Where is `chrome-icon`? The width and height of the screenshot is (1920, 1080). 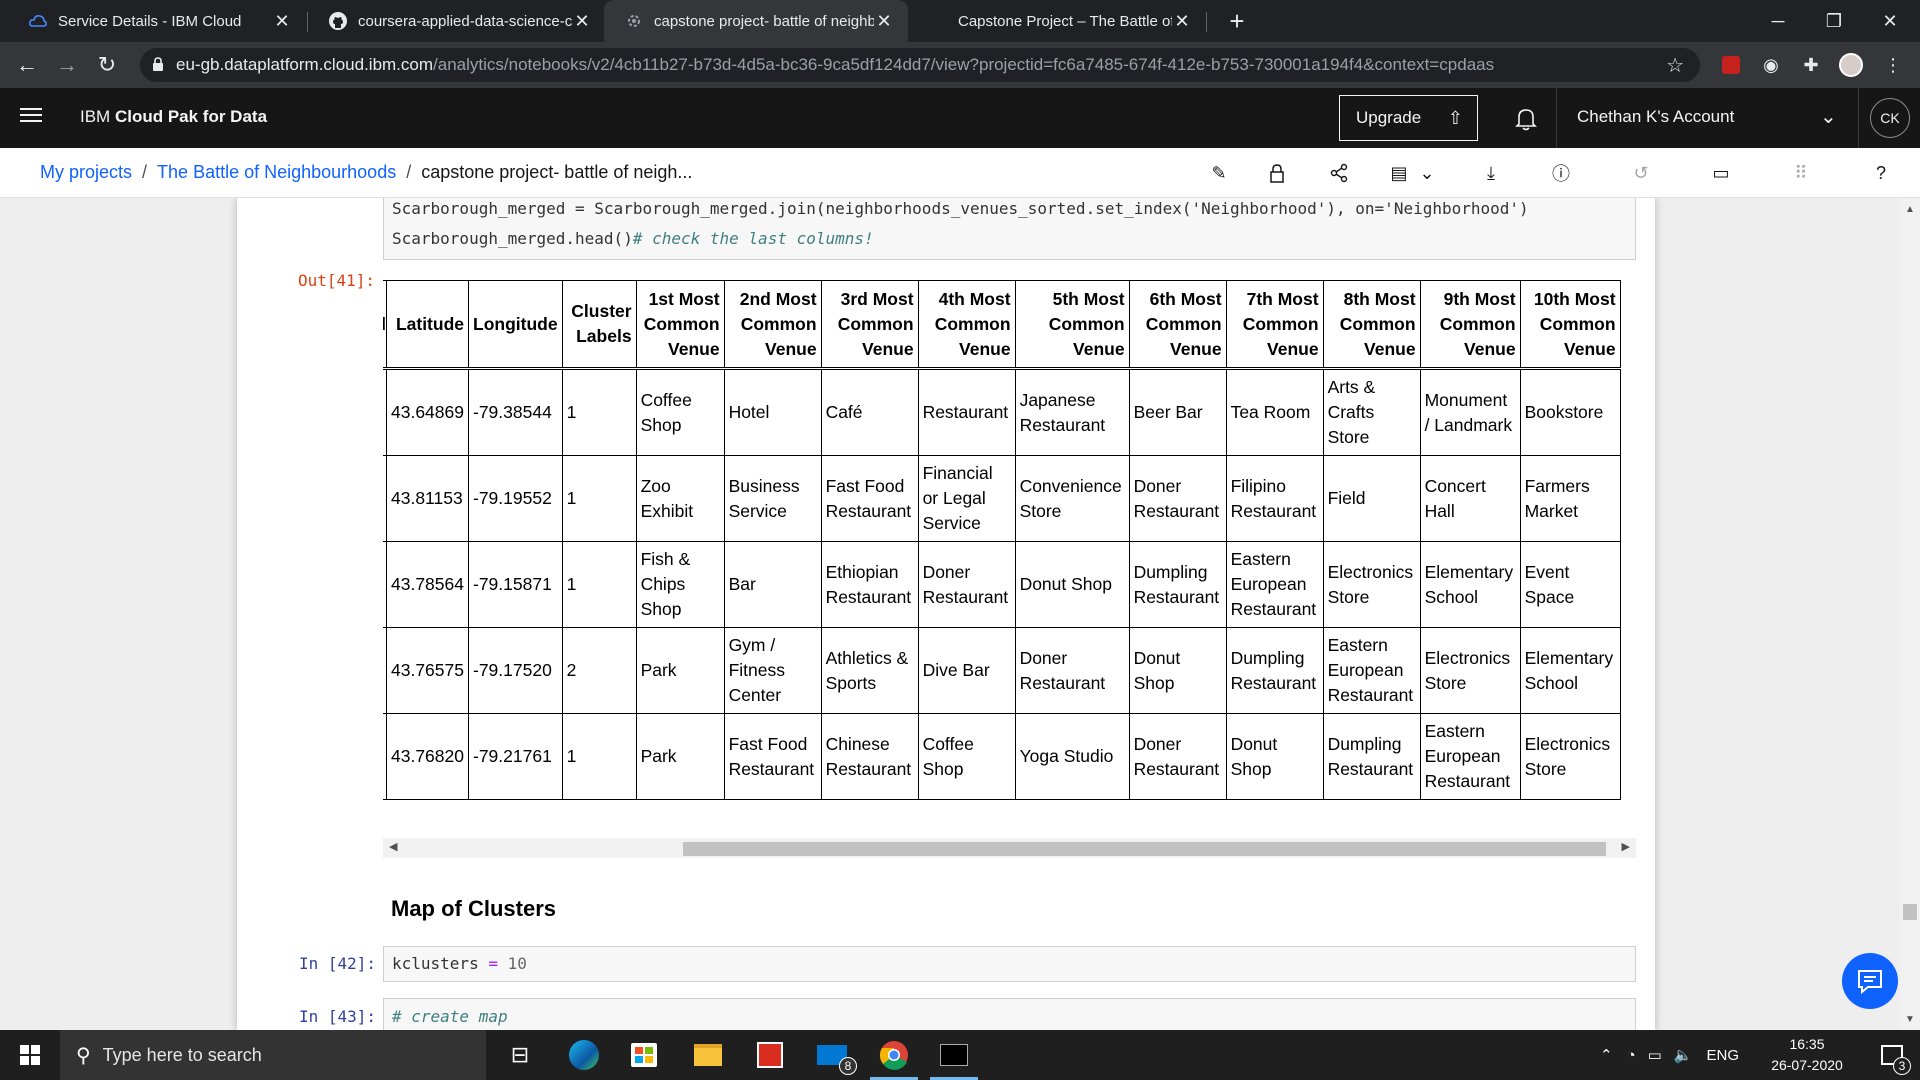 chrome-icon is located at coordinates (894, 1055).